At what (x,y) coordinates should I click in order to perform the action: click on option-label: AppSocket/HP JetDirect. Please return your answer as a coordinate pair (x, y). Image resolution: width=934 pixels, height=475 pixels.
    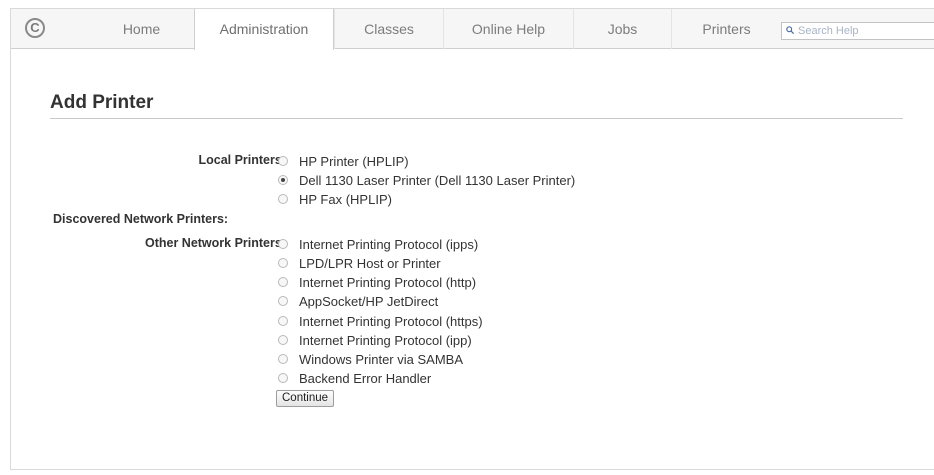
    Looking at the image, I should click on (369, 301).